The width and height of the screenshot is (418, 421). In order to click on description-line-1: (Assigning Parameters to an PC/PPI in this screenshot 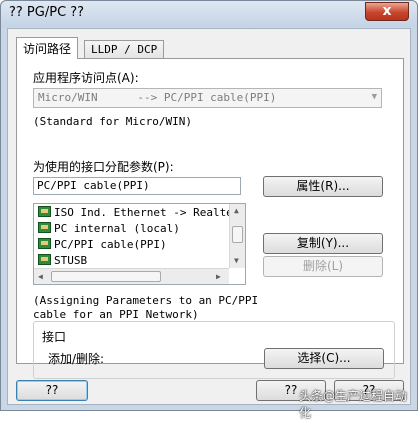, I will do `click(146, 300)`.